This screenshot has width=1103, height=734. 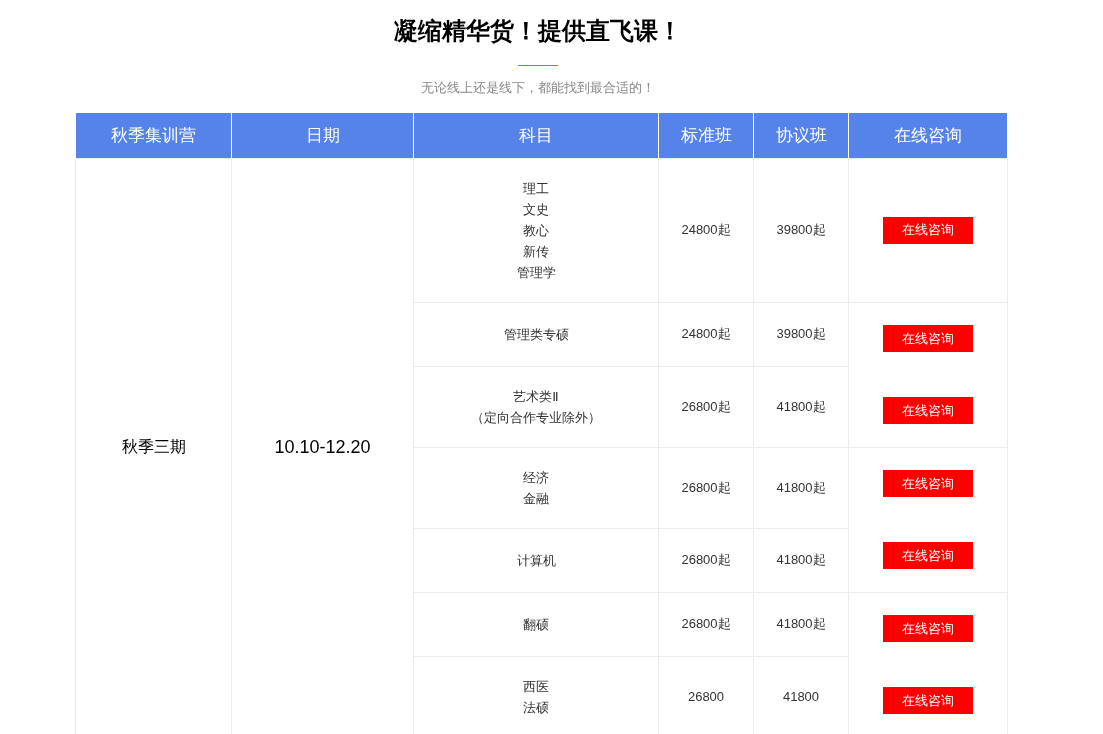 What do you see at coordinates (536, 707) in the screenshot?
I see `subject-name: 法硕` at bounding box center [536, 707].